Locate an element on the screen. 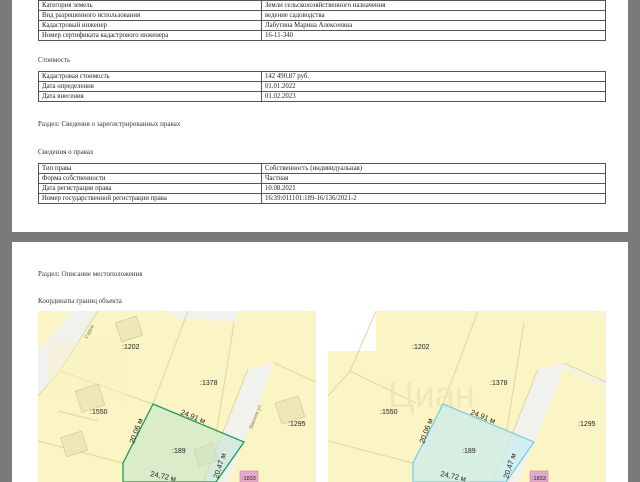  table-row: Дата определения 01.01.2022 is located at coordinates (322, 86).